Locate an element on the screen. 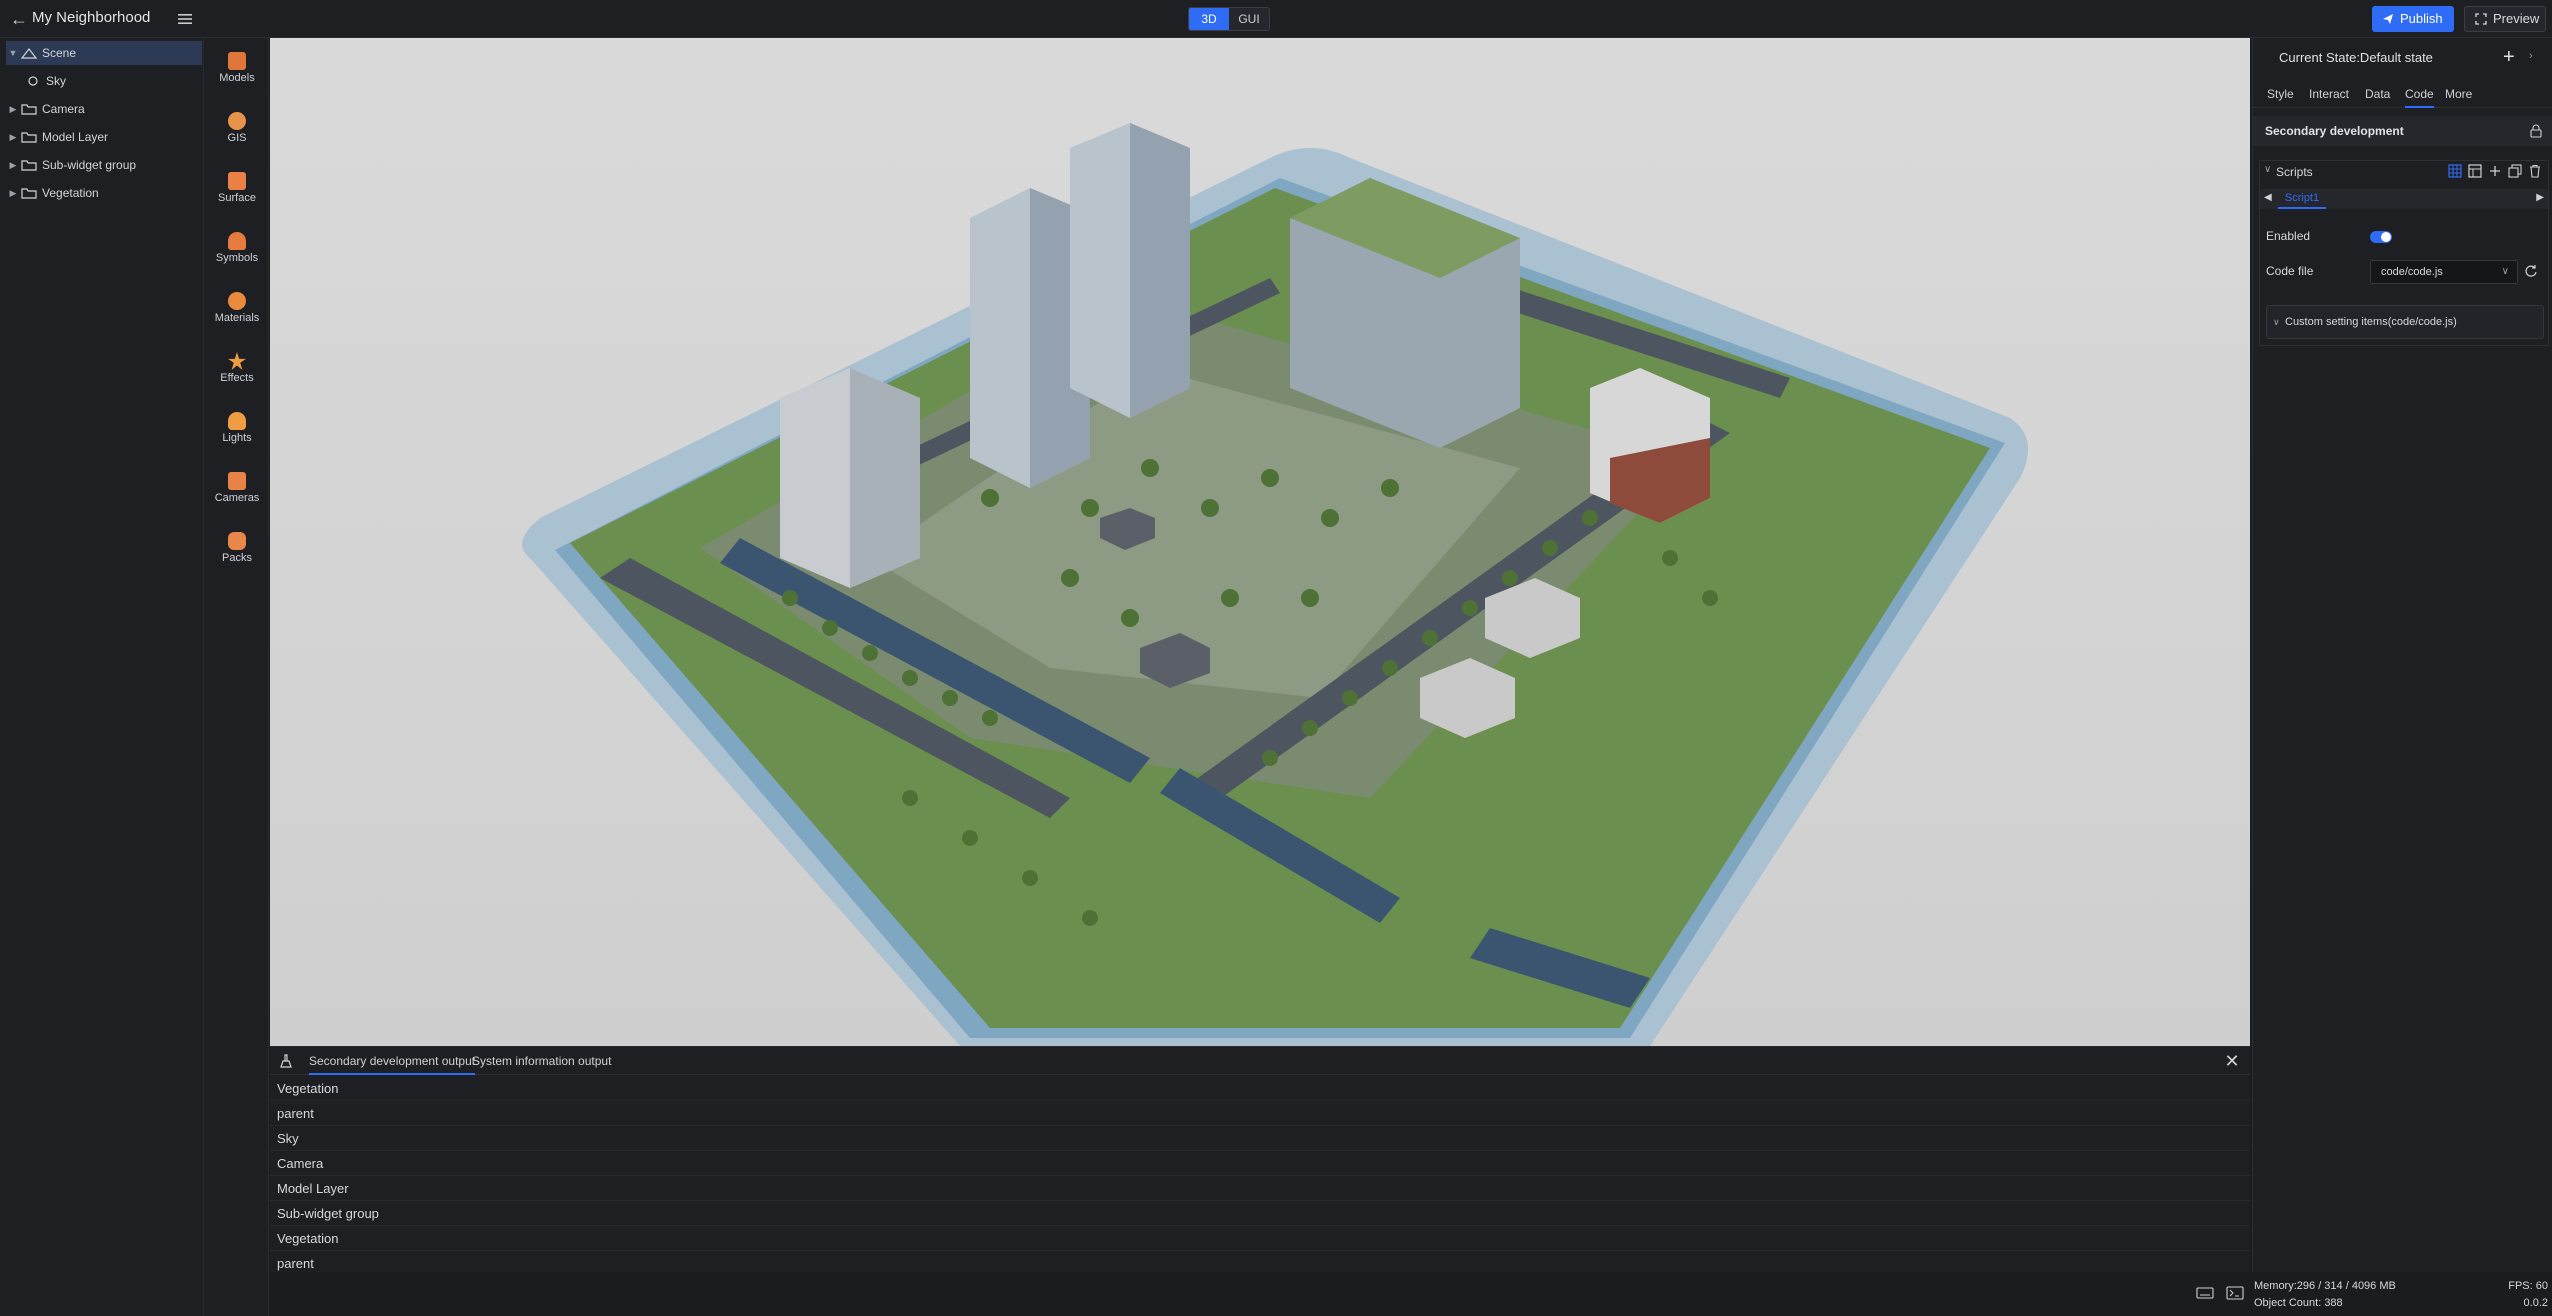 Image resolution: width=2552 pixels, height=1316 pixels. tree-item-model-layer: ▶ Model Layer is located at coordinates (104, 137).